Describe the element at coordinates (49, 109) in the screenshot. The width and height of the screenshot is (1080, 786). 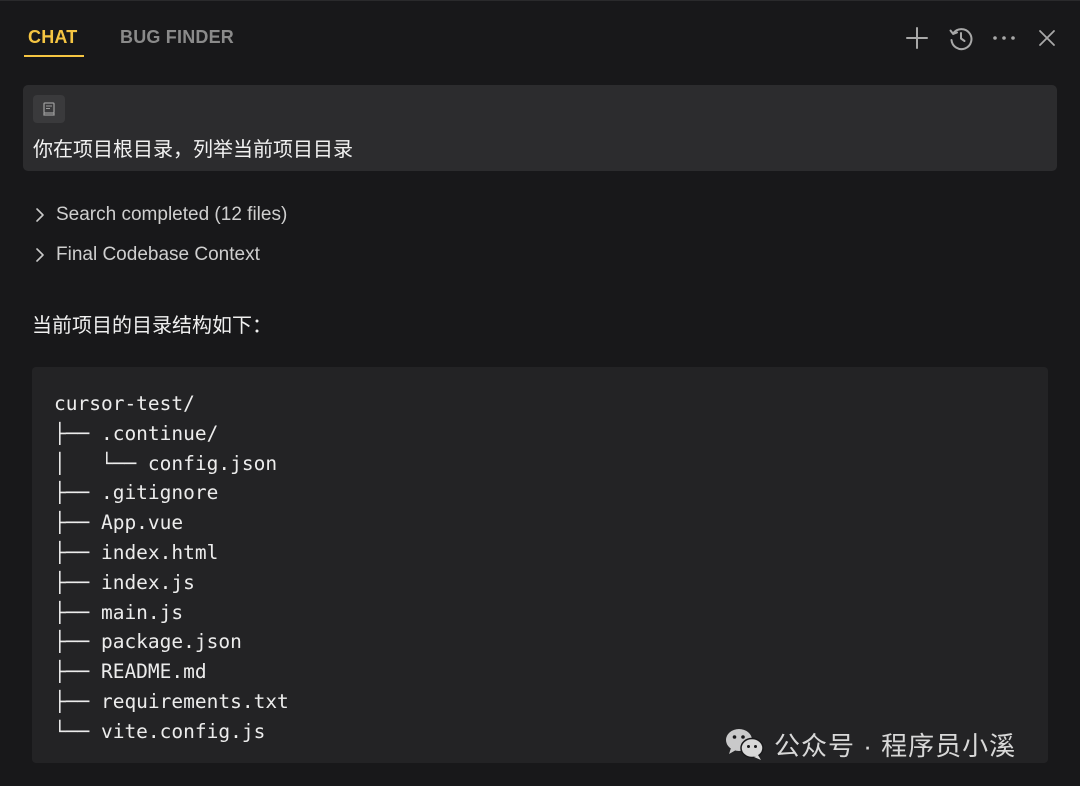
I see `file-context-icon` at that location.